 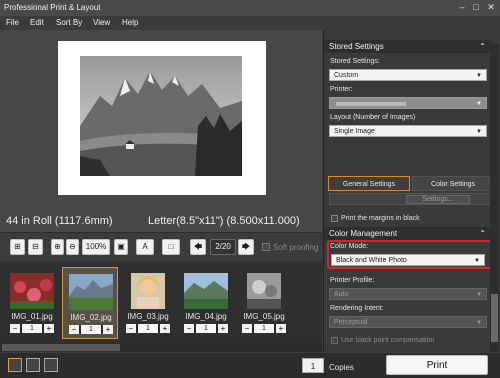 What do you see at coordinates (250, 23) in the screenshot?
I see `menu-bar: File Edit Sort By View Help` at bounding box center [250, 23].